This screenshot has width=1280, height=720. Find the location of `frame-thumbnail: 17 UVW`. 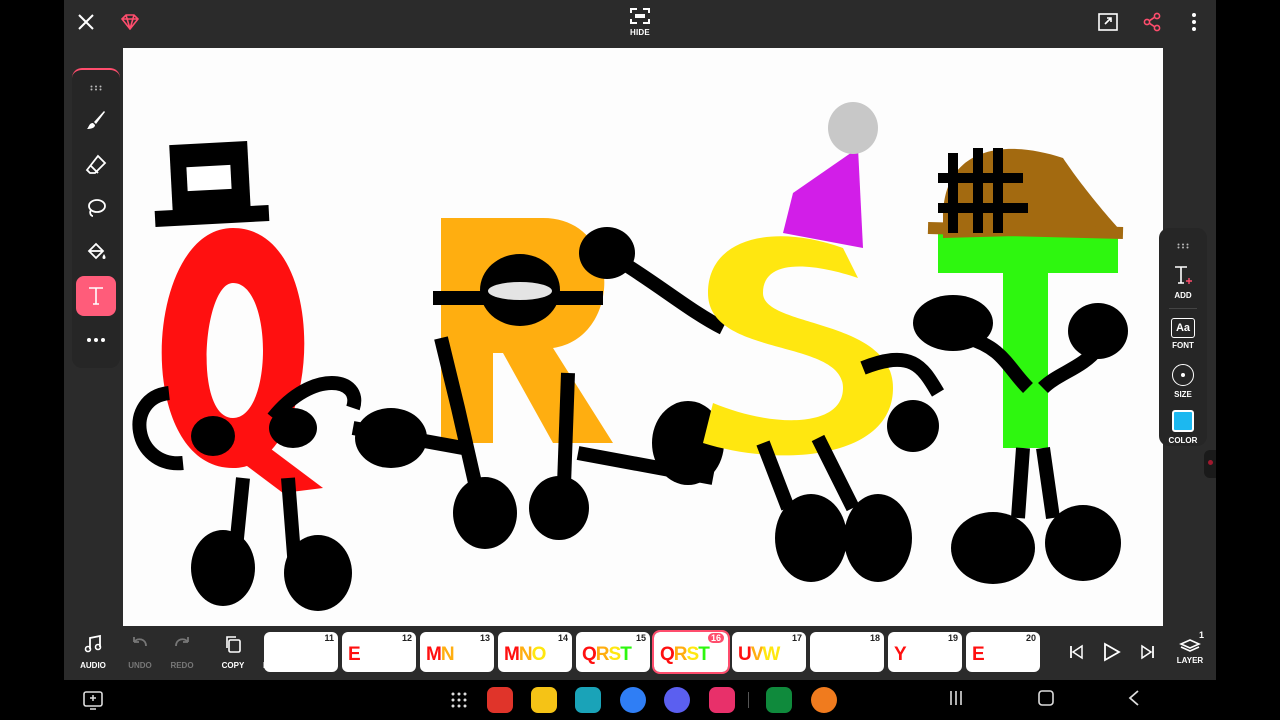

frame-thumbnail: 17 UVW is located at coordinates (769, 652).